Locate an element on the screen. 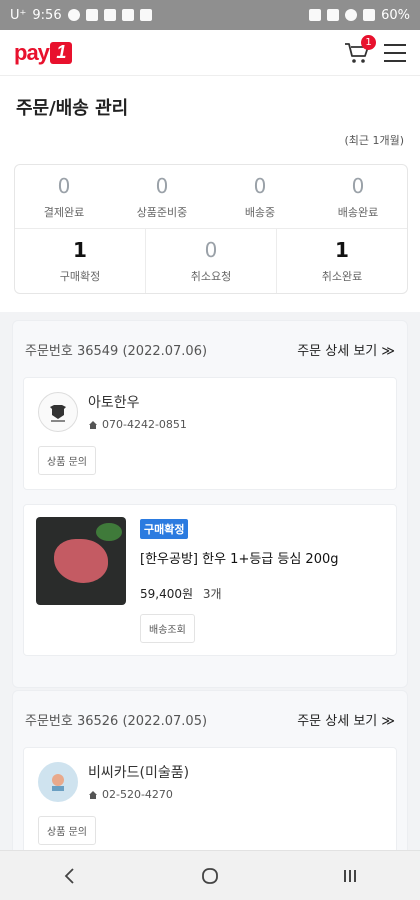 The image size is (420, 900). status-payment-complete: 0 결제완료 is located at coordinates (64, 196).